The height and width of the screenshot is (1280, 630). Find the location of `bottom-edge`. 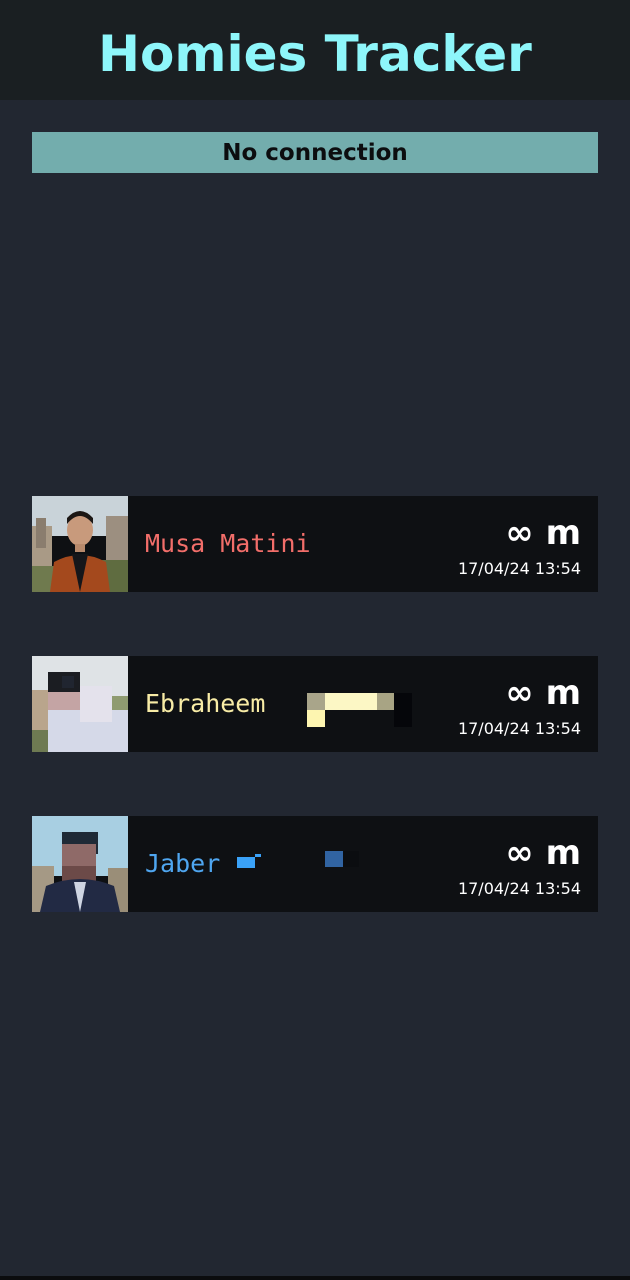

bottom-edge is located at coordinates (315, 1278).